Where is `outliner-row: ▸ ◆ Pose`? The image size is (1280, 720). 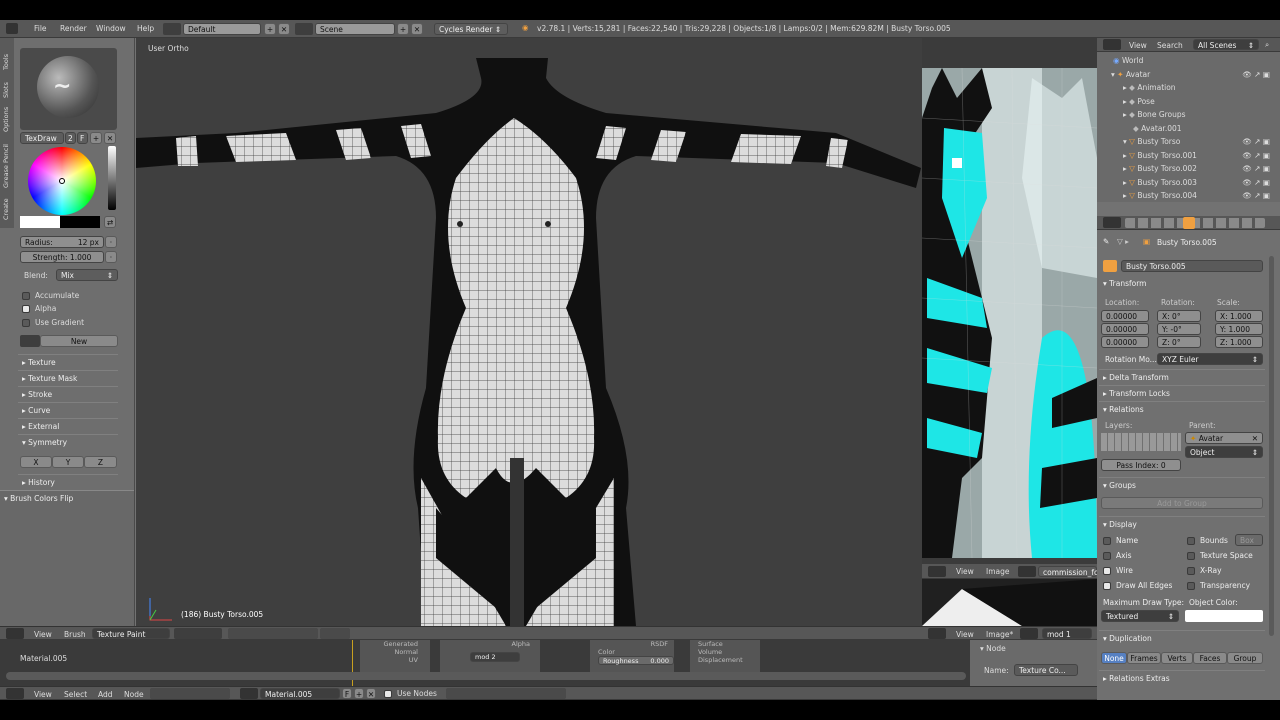 outliner-row: ▸ ◆ Pose is located at coordinates (1188, 102).